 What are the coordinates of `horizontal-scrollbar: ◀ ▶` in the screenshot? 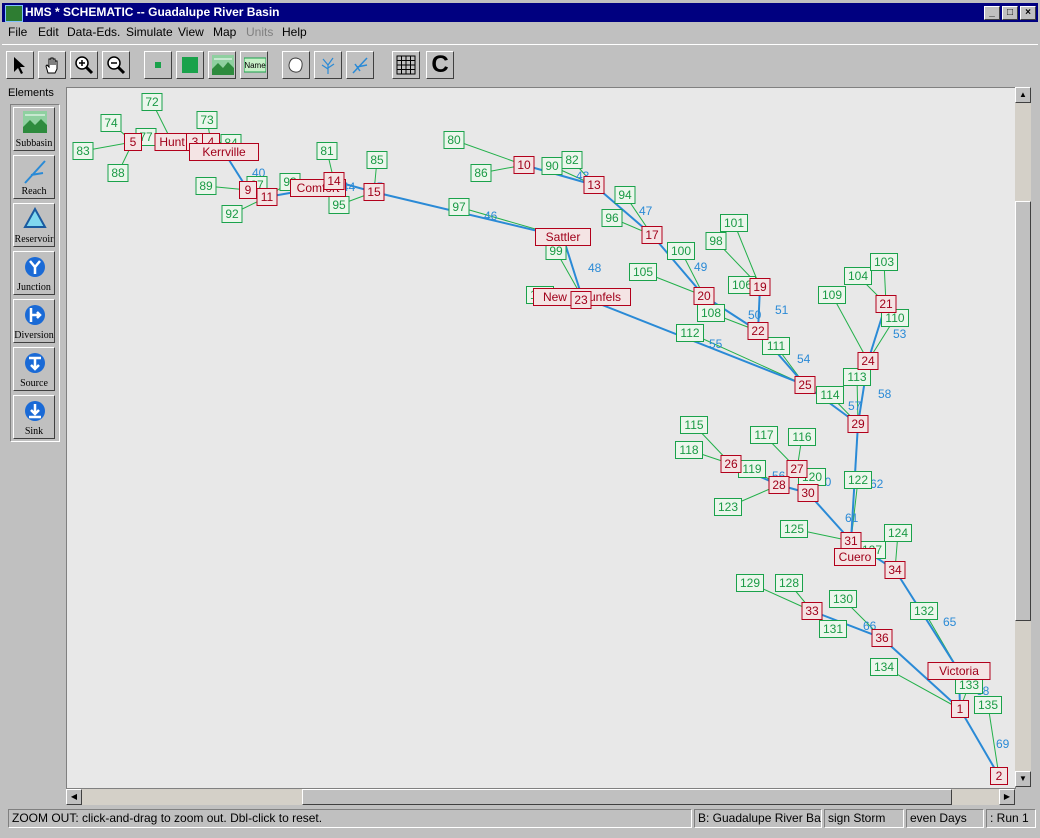 It's located at (540, 797).